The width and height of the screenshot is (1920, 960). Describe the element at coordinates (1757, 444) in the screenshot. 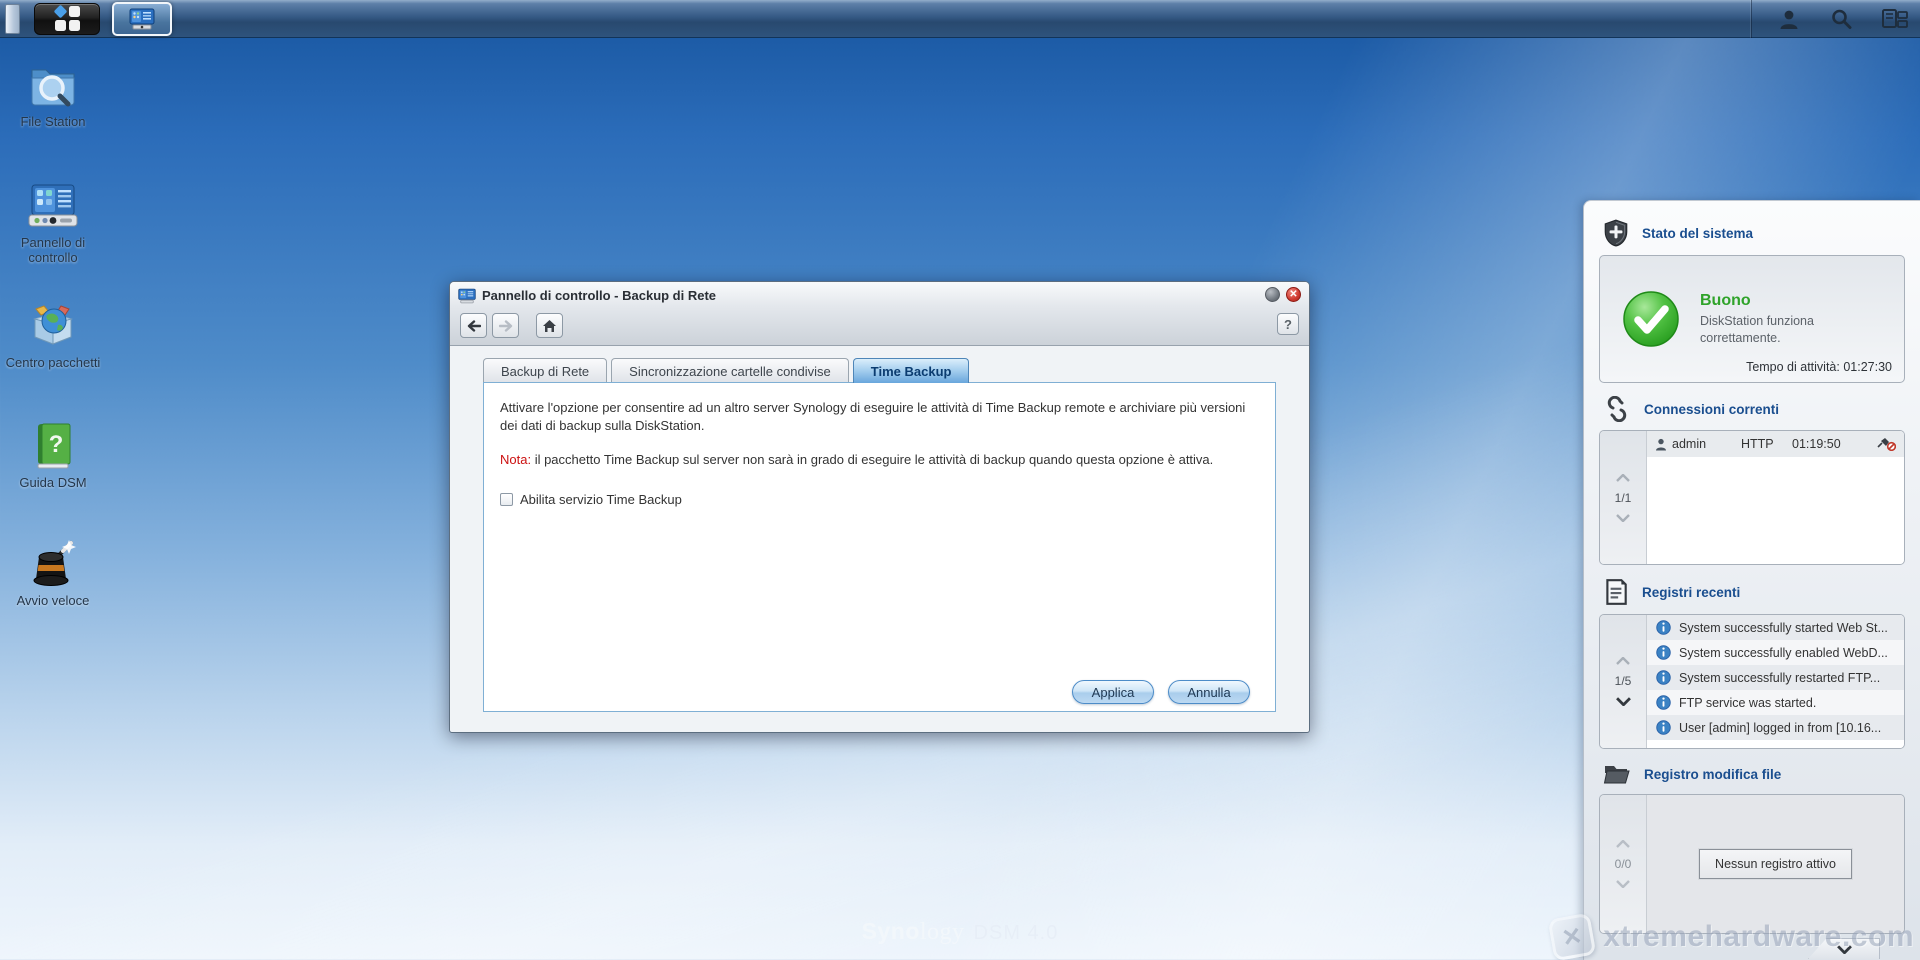

I see `connection-protocol: HTTP` at that location.